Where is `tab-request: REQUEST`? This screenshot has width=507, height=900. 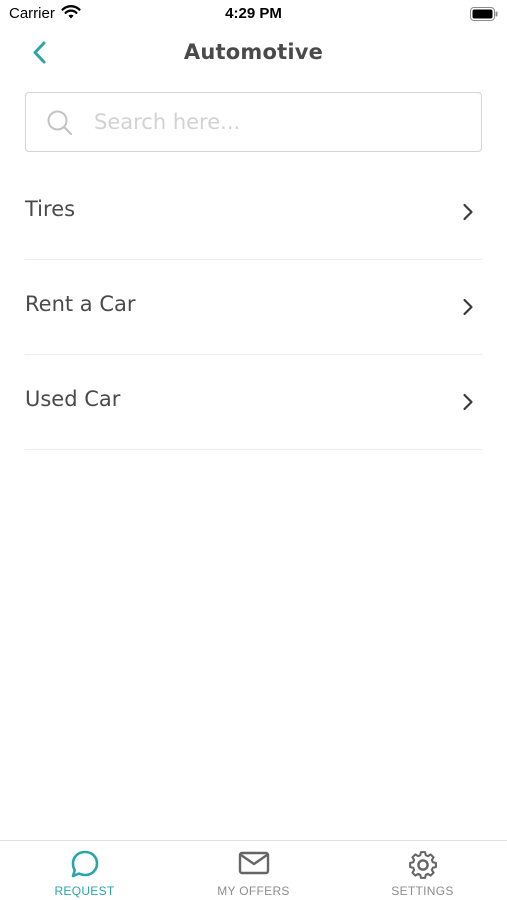
tab-request: REQUEST is located at coordinates (84, 870).